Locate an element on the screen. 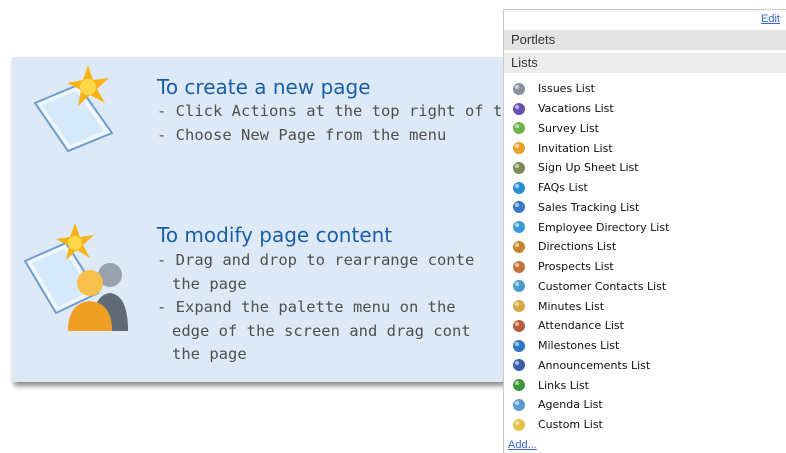 Image resolution: width=786 pixels, height=453 pixels. list-item: Vacations List is located at coordinates (590, 109).